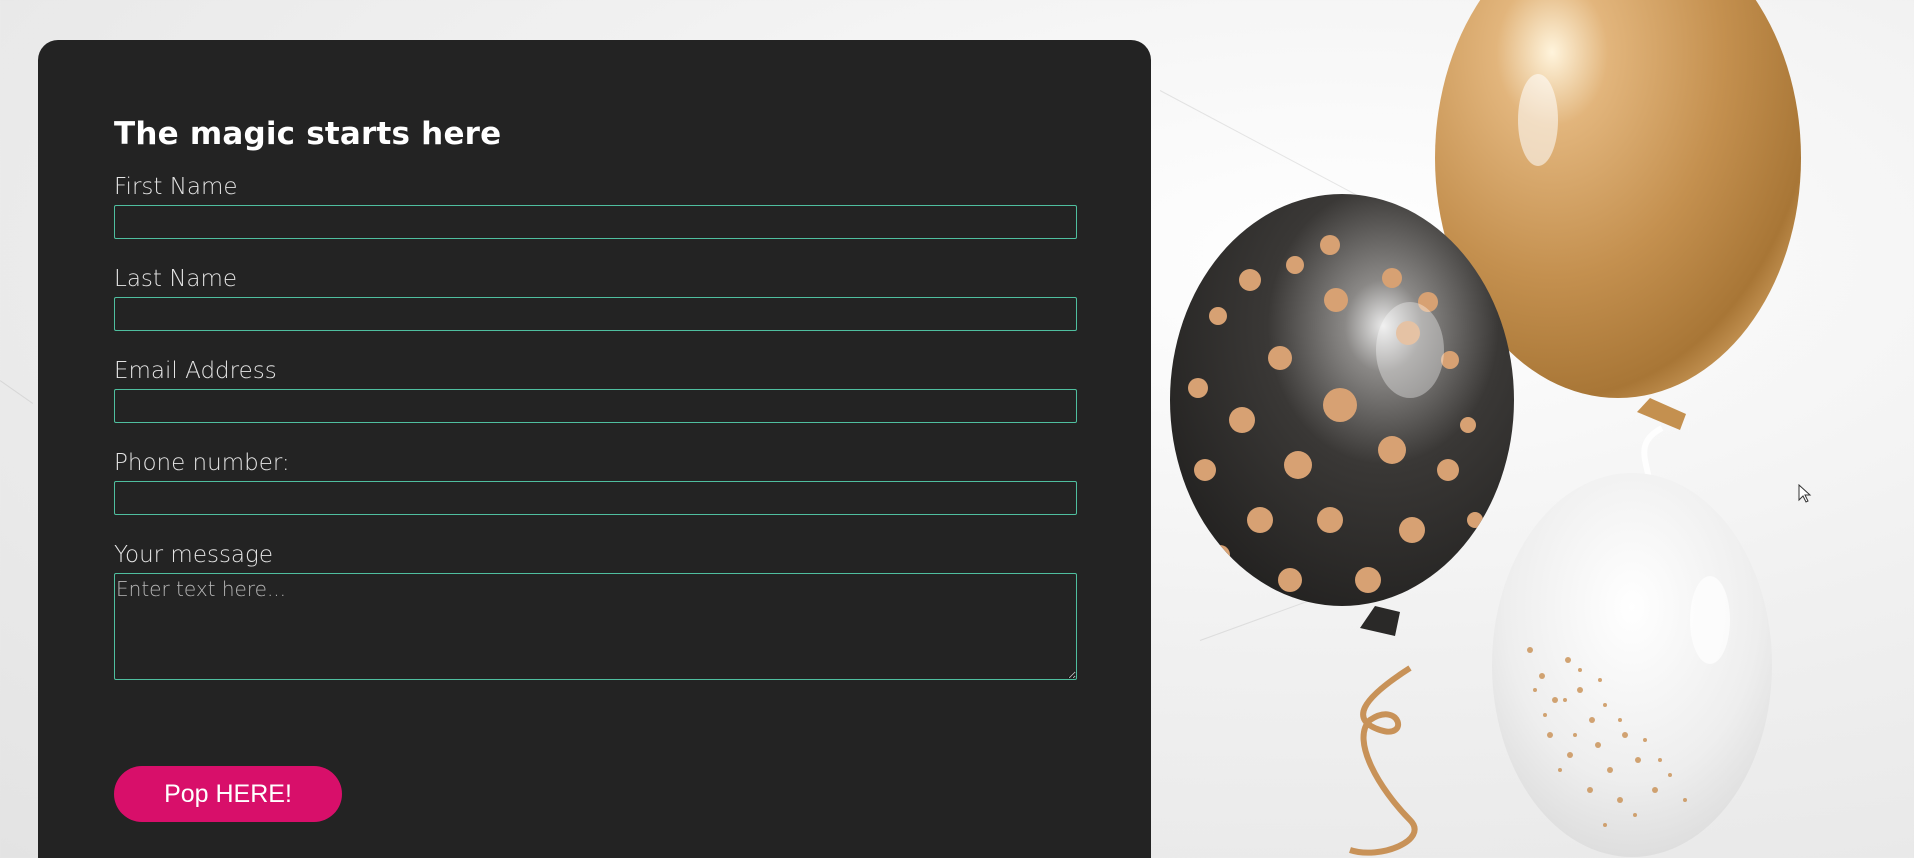 This screenshot has width=1914, height=858. What do you see at coordinates (1342, 525) in the screenshot?
I see `black-polka-dot-balloon` at bounding box center [1342, 525].